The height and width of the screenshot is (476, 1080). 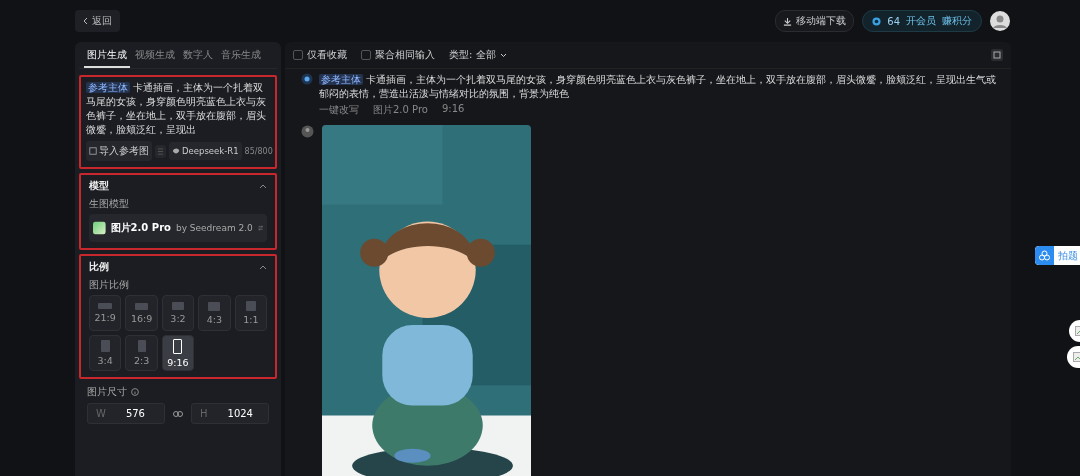 I want to click on mode-tab: 数字人, so click(x=198, y=58).